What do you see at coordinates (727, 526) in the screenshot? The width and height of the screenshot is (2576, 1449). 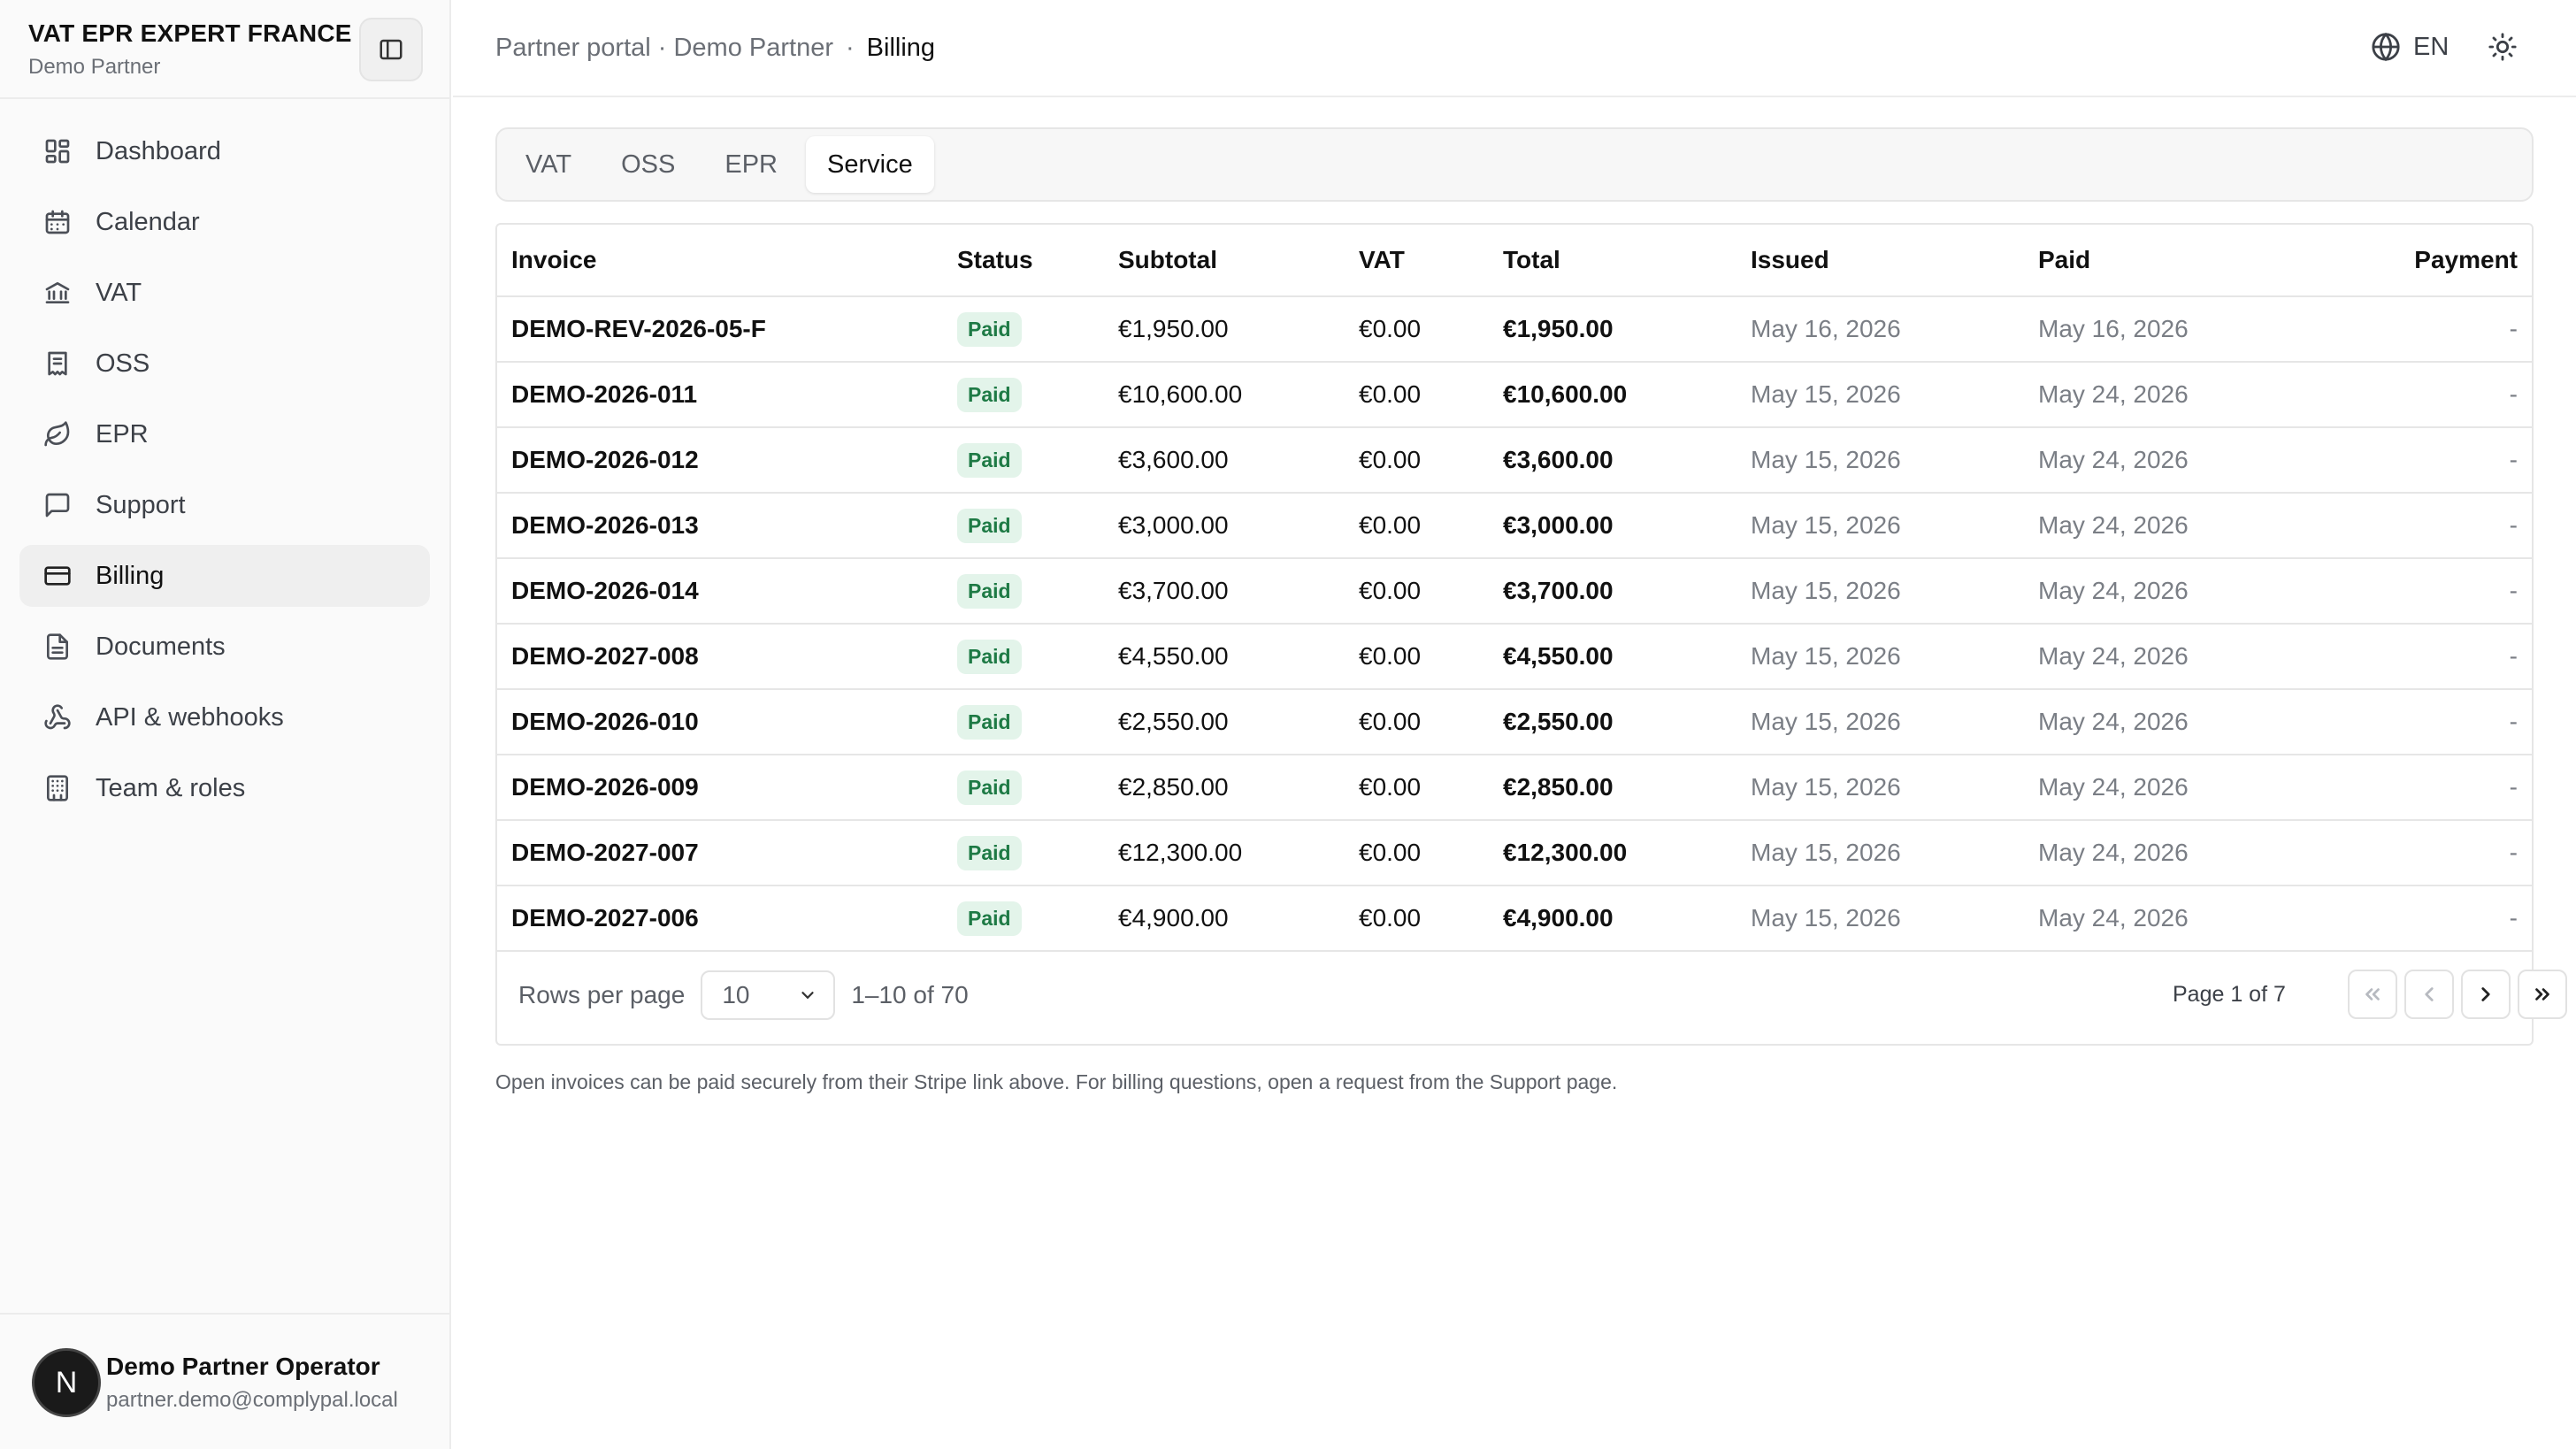 I see `invoice-cell: DEMO-2026-013` at bounding box center [727, 526].